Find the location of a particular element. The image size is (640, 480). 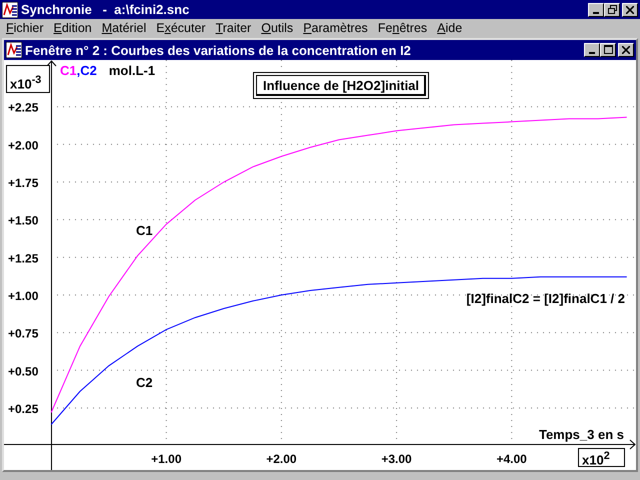

restore-icon is located at coordinates (612, 9).